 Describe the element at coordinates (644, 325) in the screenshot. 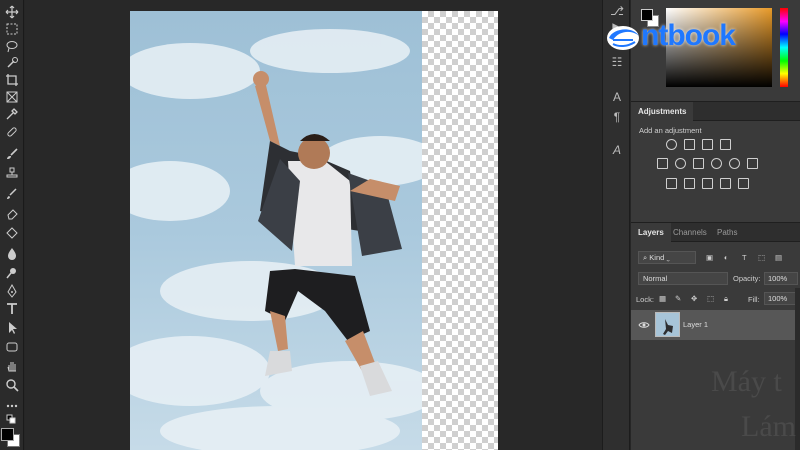

I see `eye-icon` at that location.